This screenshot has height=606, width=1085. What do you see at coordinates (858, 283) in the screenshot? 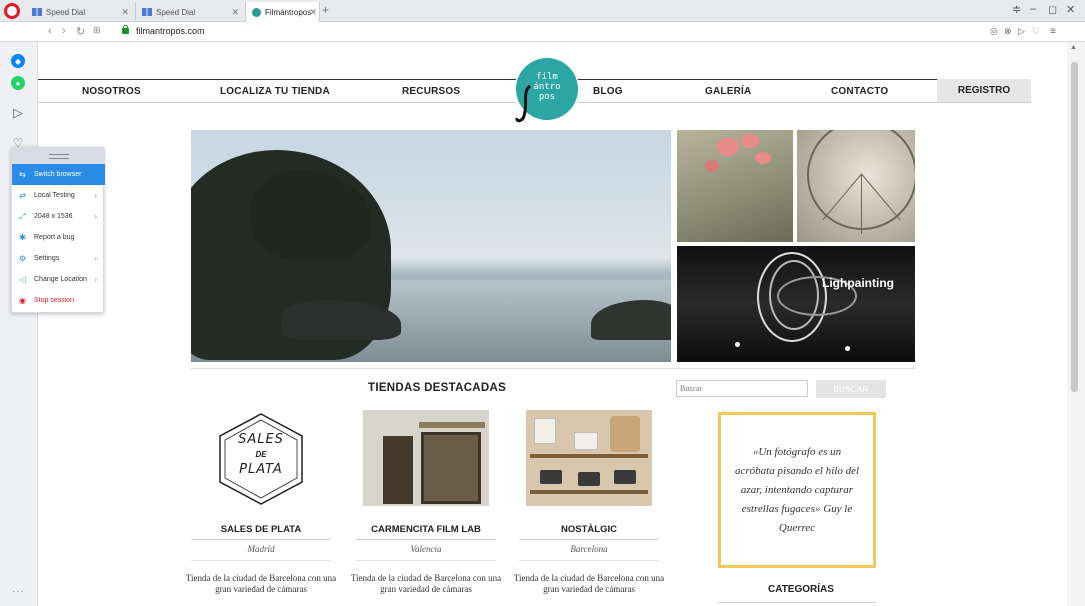
I see `gallery-caption: Lighpainting` at bounding box center [858, 283].